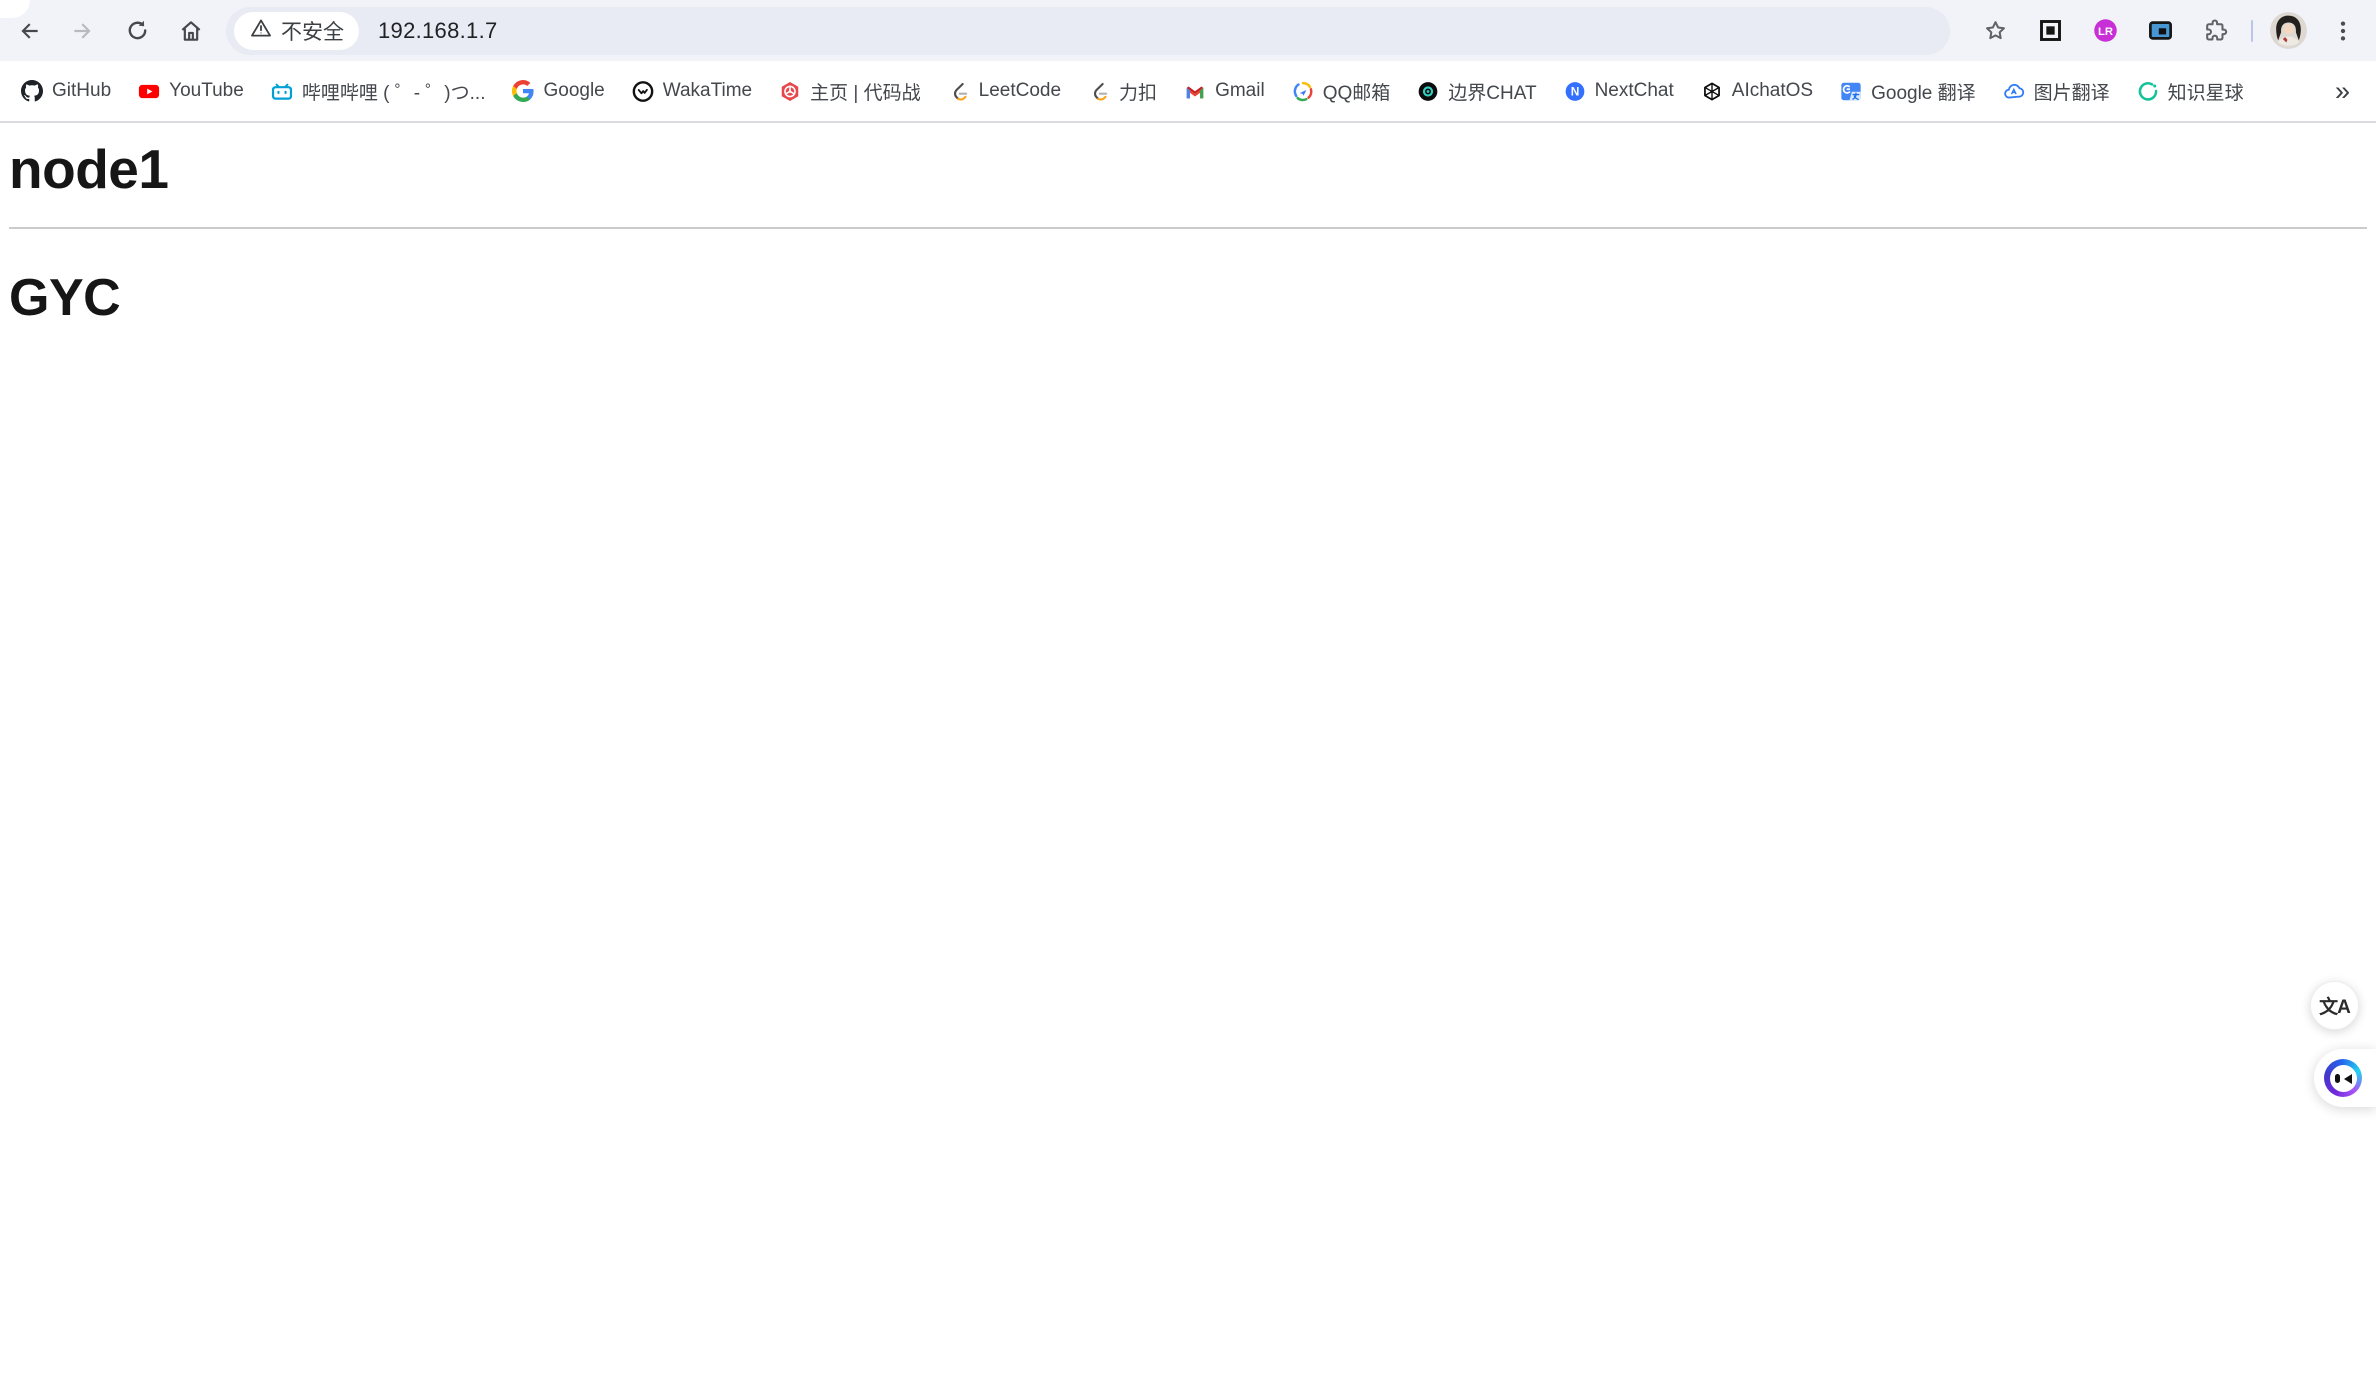 This screenshot has width=2376, height=1375. I want to click on picture-in-picture-extension-button, so click(2160, 31).